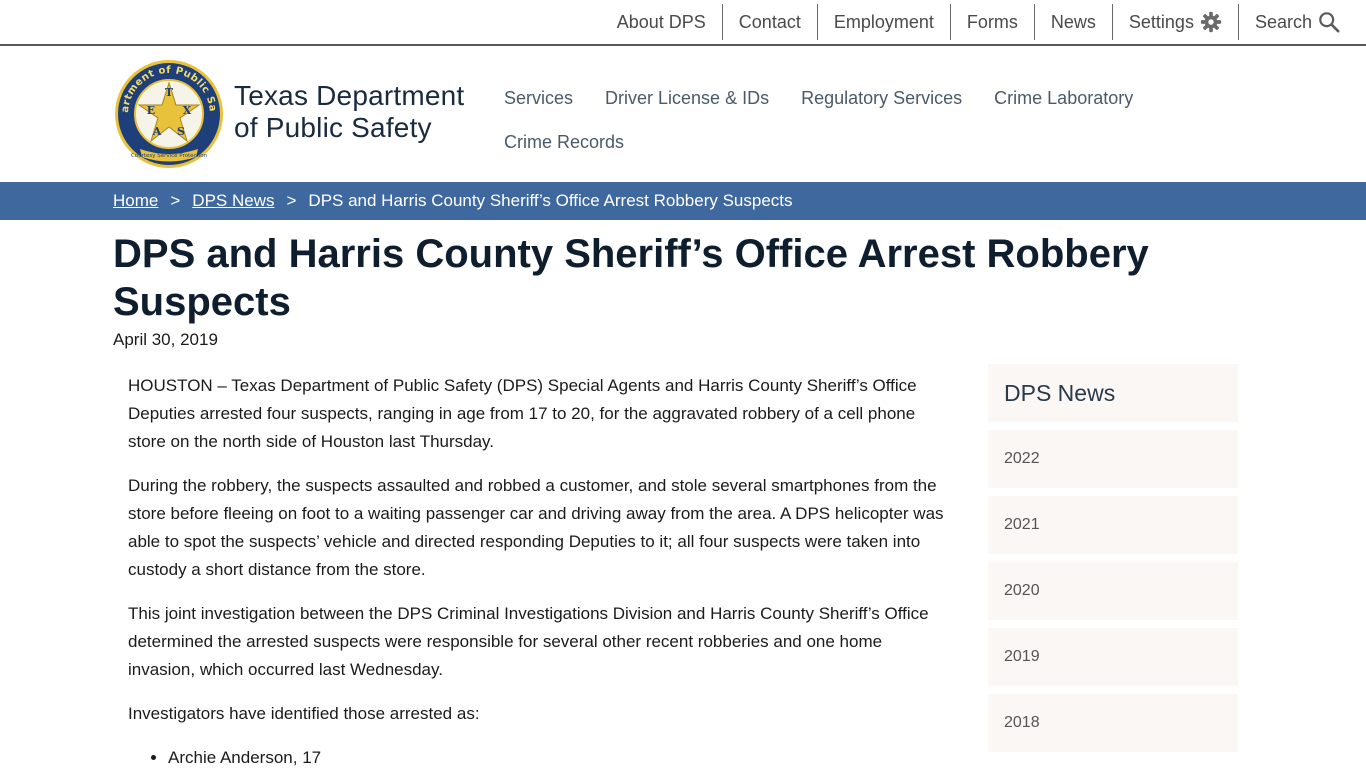  What do you see at coordinates (1113, 657) in the screenshot?
I see `sidebar-item-2019: 2019` at bounding box center [1113, 657].